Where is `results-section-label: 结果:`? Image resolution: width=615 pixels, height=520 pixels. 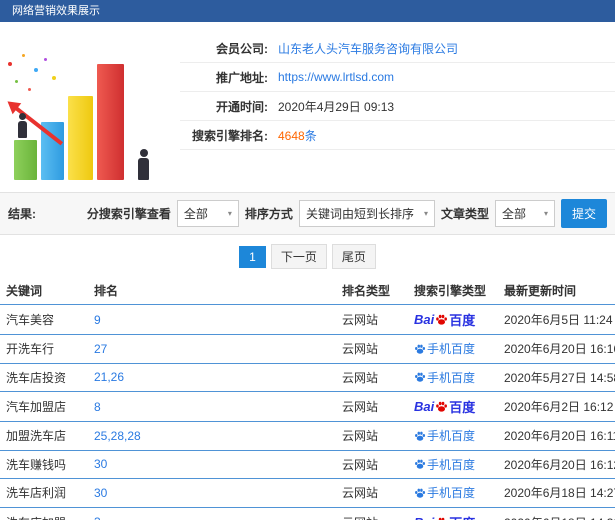
results-section-label: 结果: is located at coordinates (22, 214).